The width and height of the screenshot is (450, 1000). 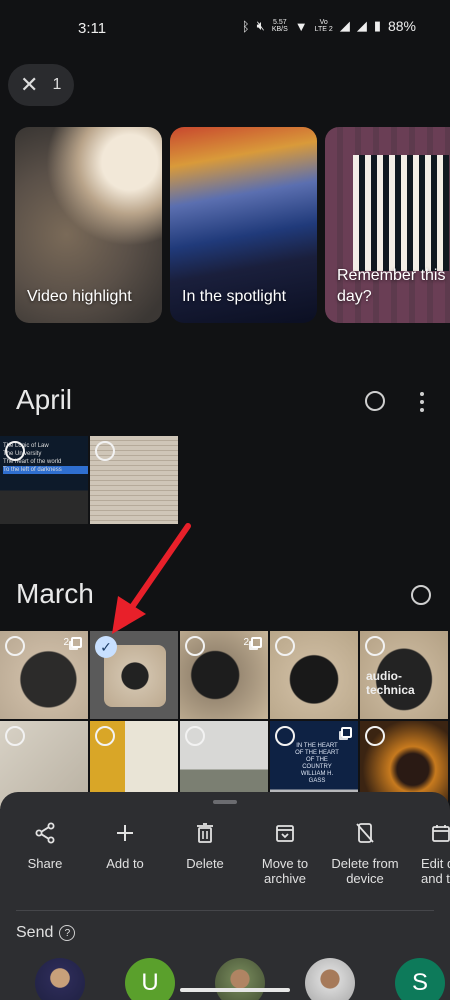 What do you see at coordinates (279, 29) in the screenshot?
I see `net-speed-unit: KB/S` at bounding box center [279, 29].